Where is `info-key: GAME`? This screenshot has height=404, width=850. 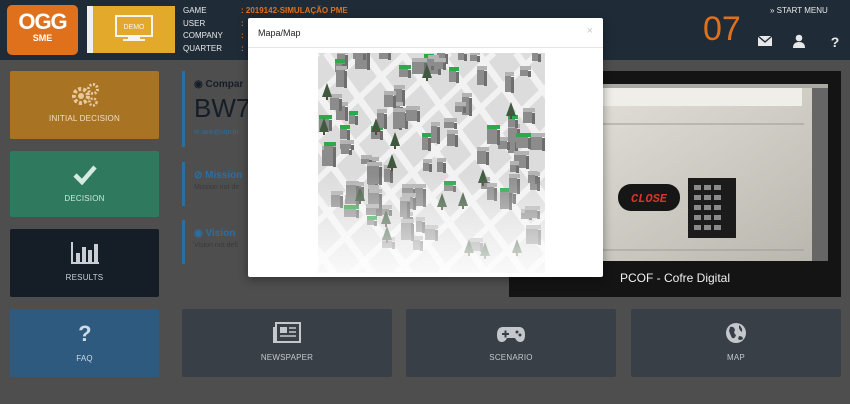 info-key: GAME is located at coordinates (195, 10).